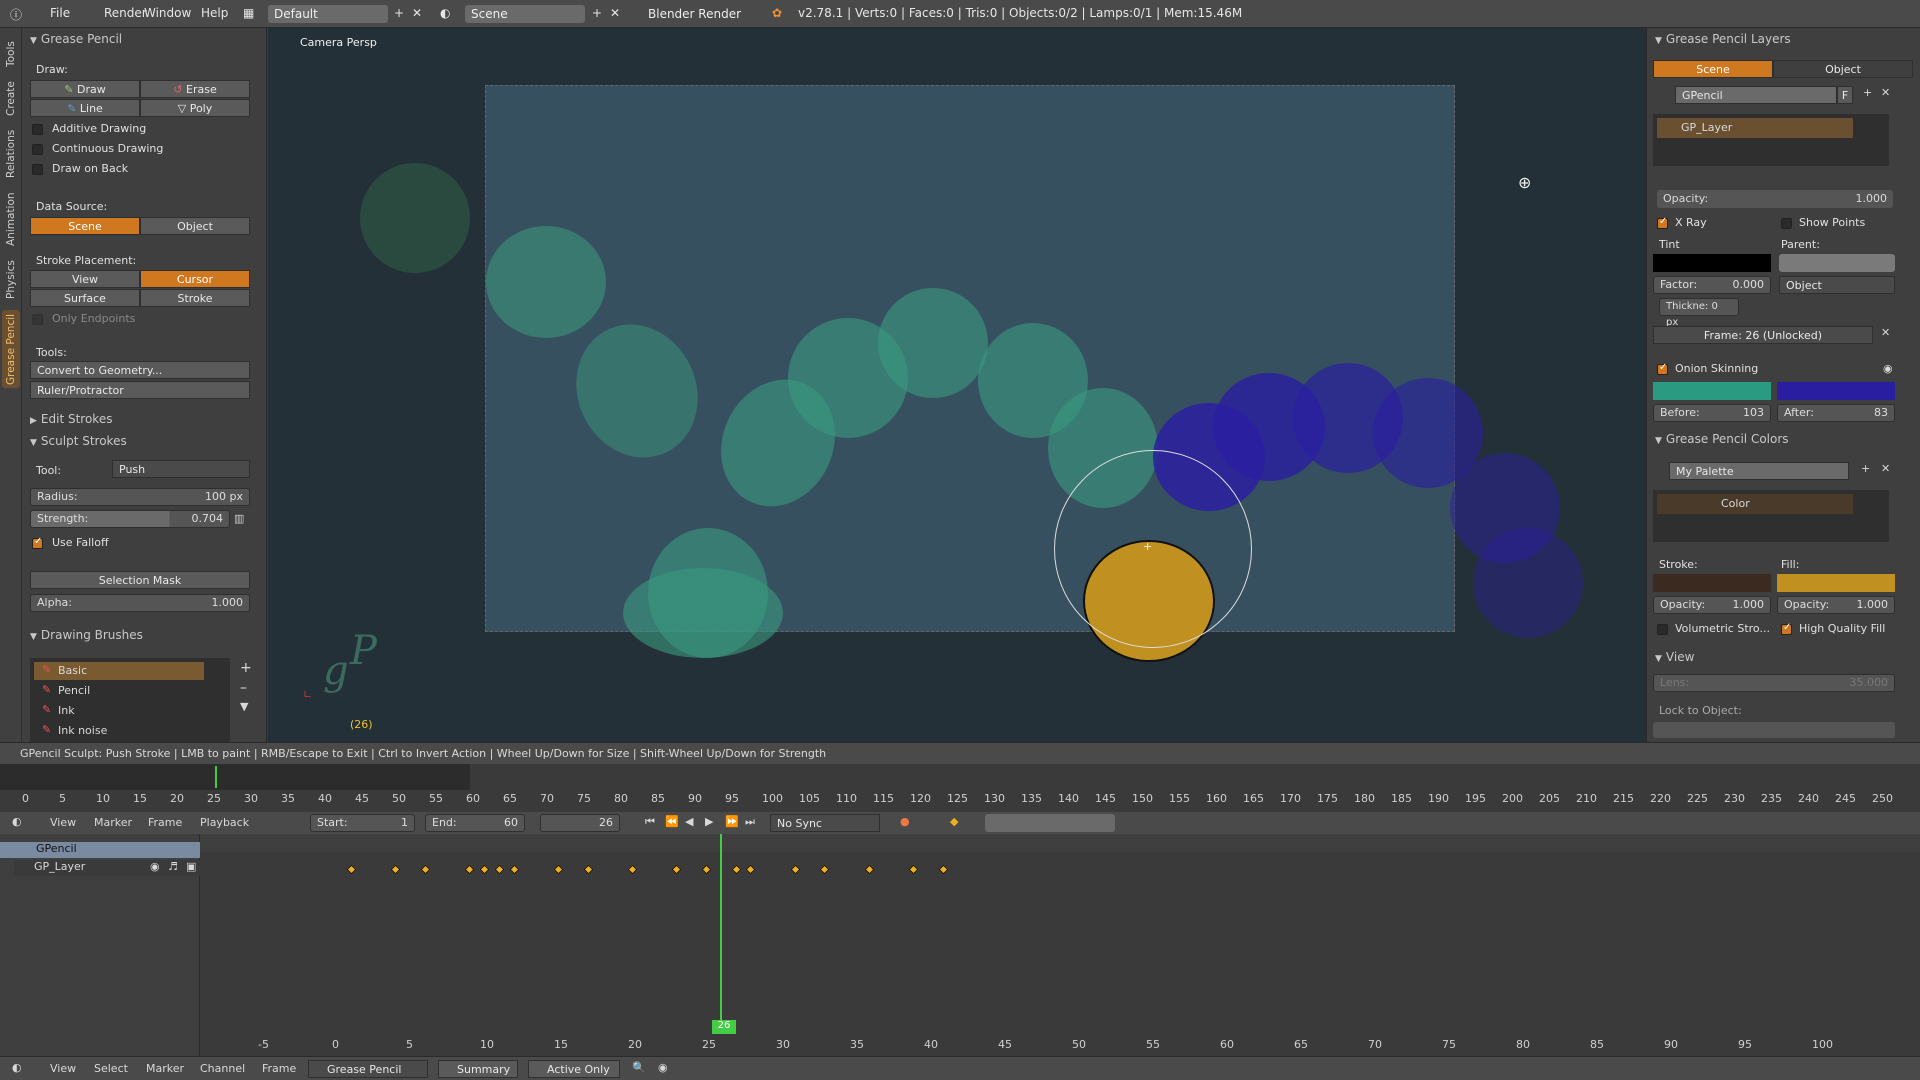  I want to click on onion-after-color, so click(1836, 391).